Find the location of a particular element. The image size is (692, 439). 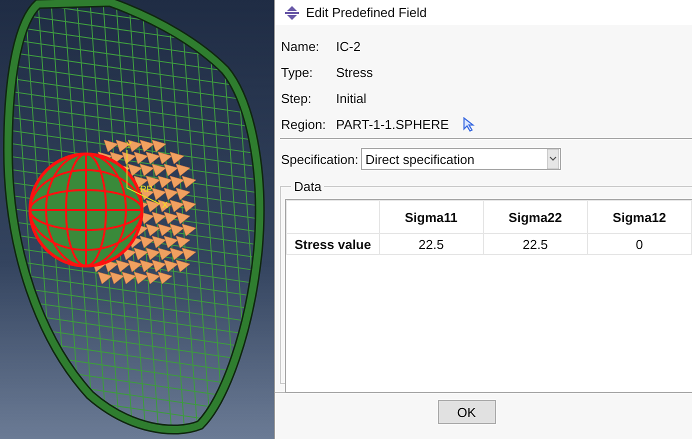

dialog-icon is located at coordinates (292, 13).